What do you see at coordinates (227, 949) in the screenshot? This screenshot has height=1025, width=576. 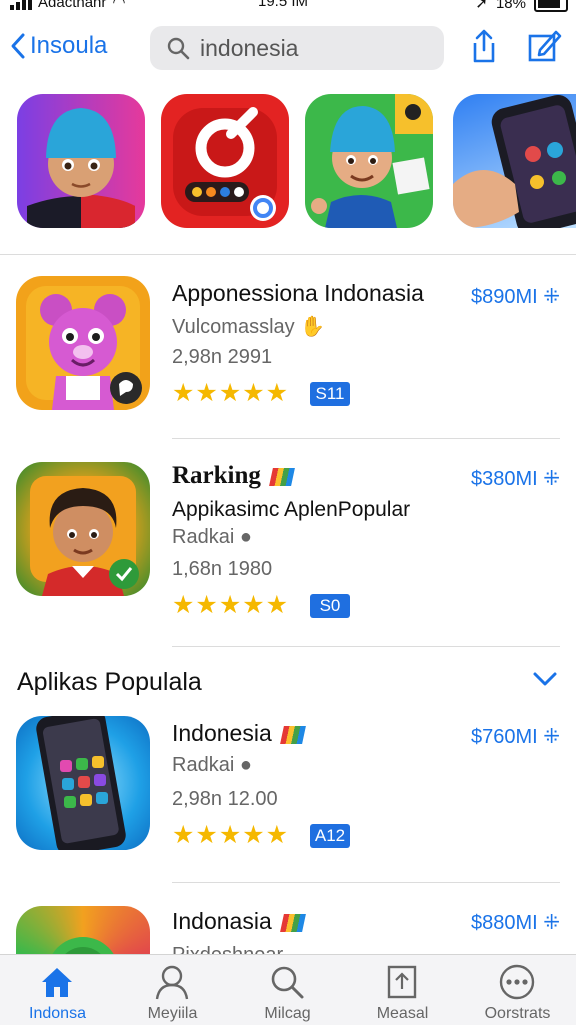 I see `app-developer: Pixdeshnear` at bounding box center [227, 949].